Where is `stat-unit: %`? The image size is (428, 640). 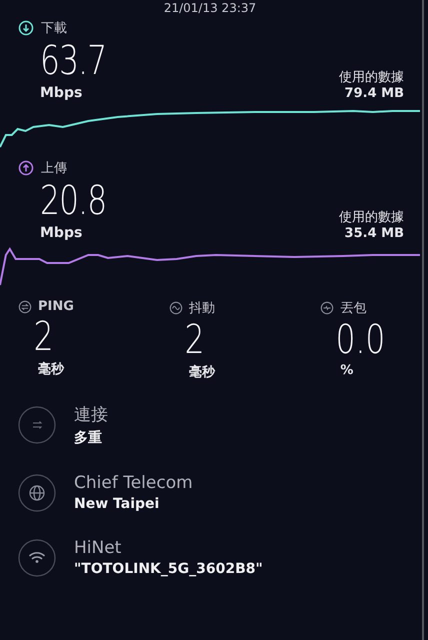
stat-unit: % is located at coordinates (346, 370).